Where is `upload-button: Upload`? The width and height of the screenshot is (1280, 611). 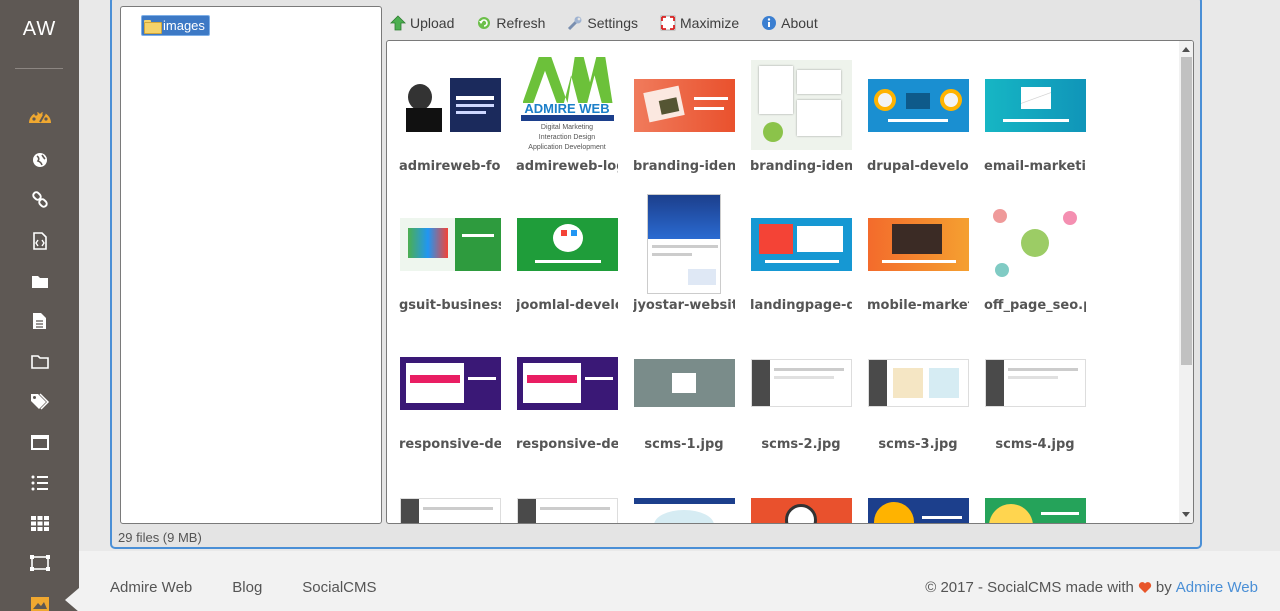 upload-button: Upload is located at coordinates (422, 23).